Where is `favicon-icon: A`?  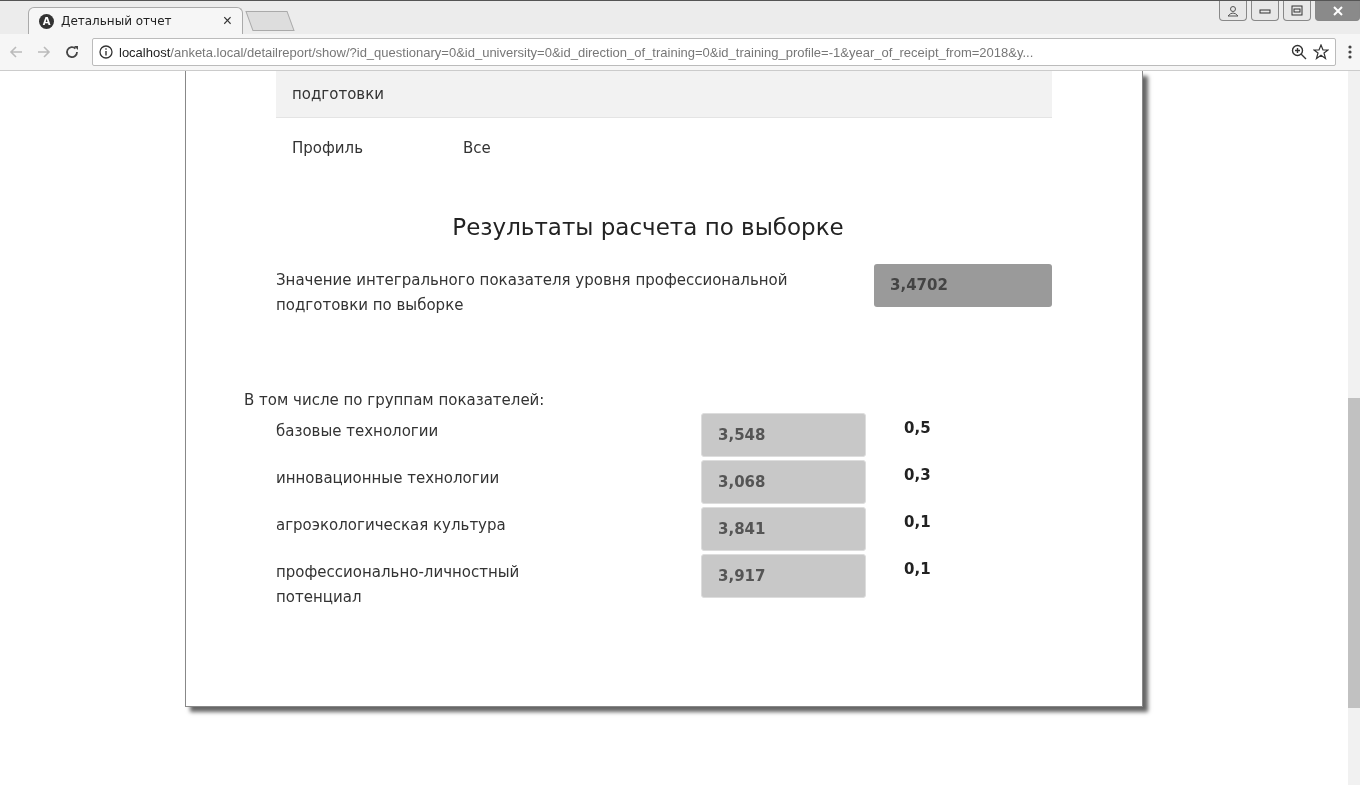
favicon-icon: A is located at coordinates (46, 21).